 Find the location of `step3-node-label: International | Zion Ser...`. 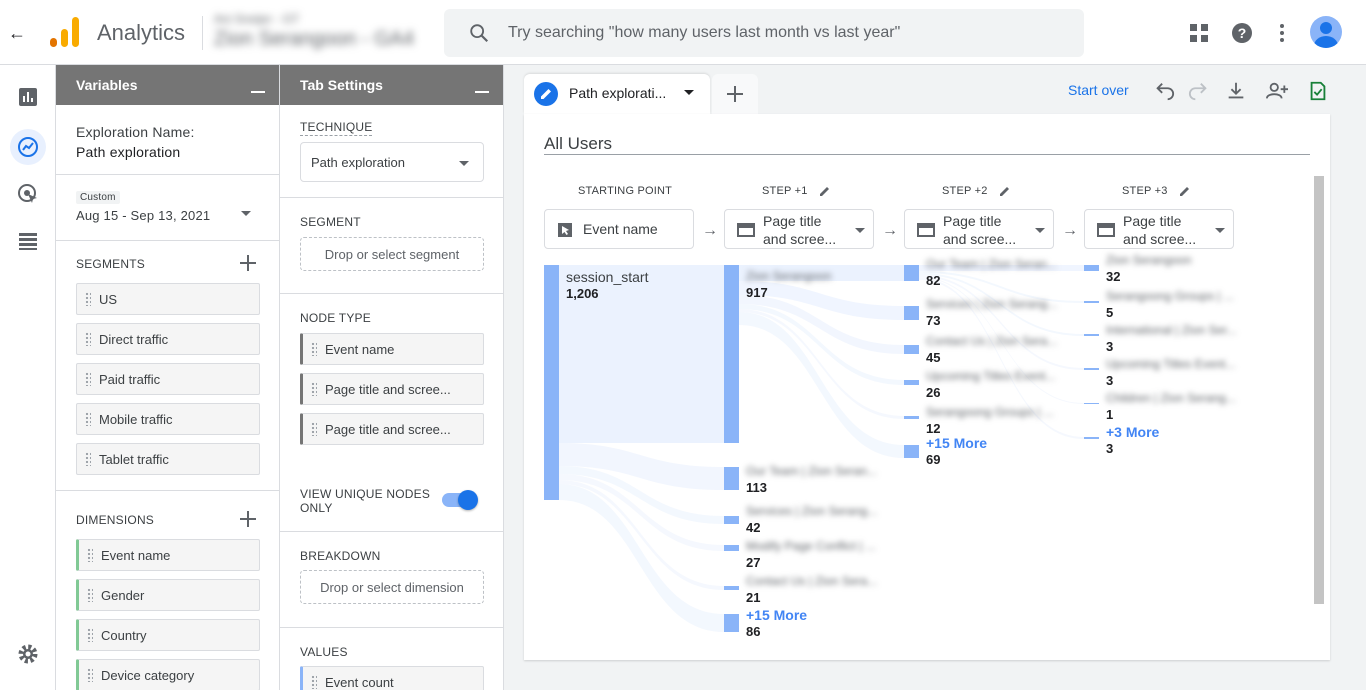

step3-node-label: International | Zion Ser... is located at coordinates (1171, 330).